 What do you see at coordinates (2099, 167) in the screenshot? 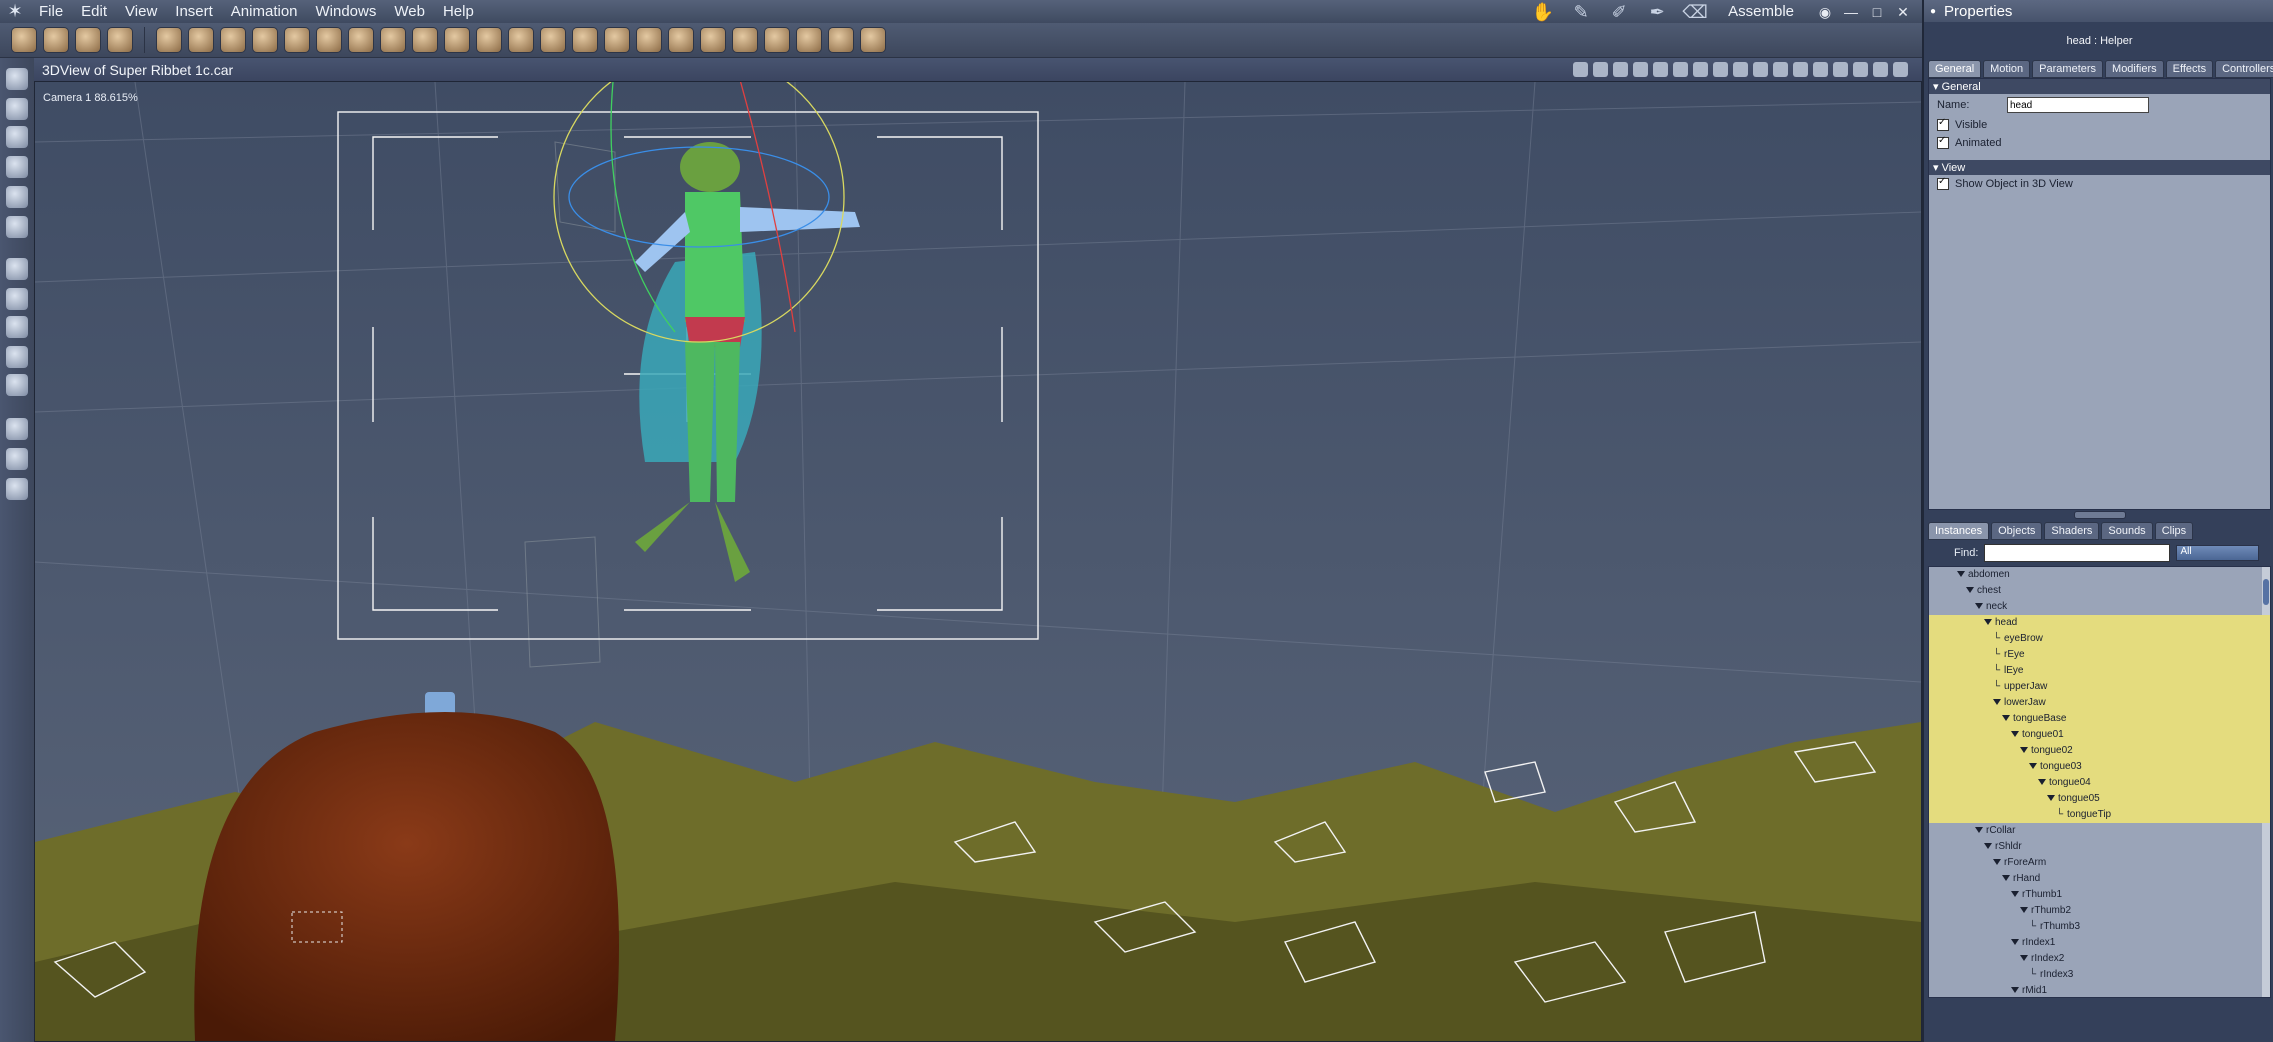
I see `view-section-header: ▾ View` at bounding box center [2099, 167].